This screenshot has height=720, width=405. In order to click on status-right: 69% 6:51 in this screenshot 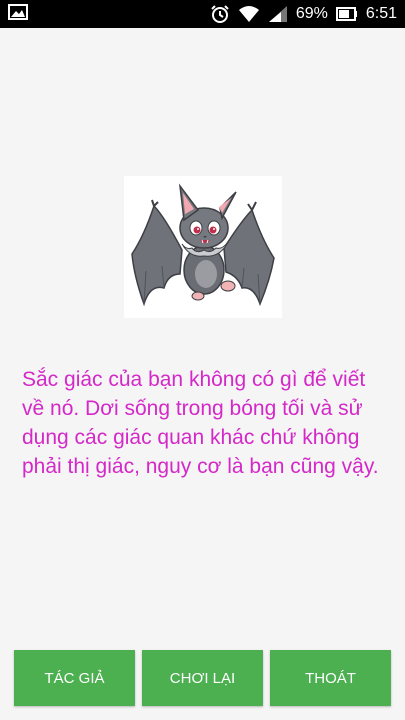, I will do `click(303, 14)`.